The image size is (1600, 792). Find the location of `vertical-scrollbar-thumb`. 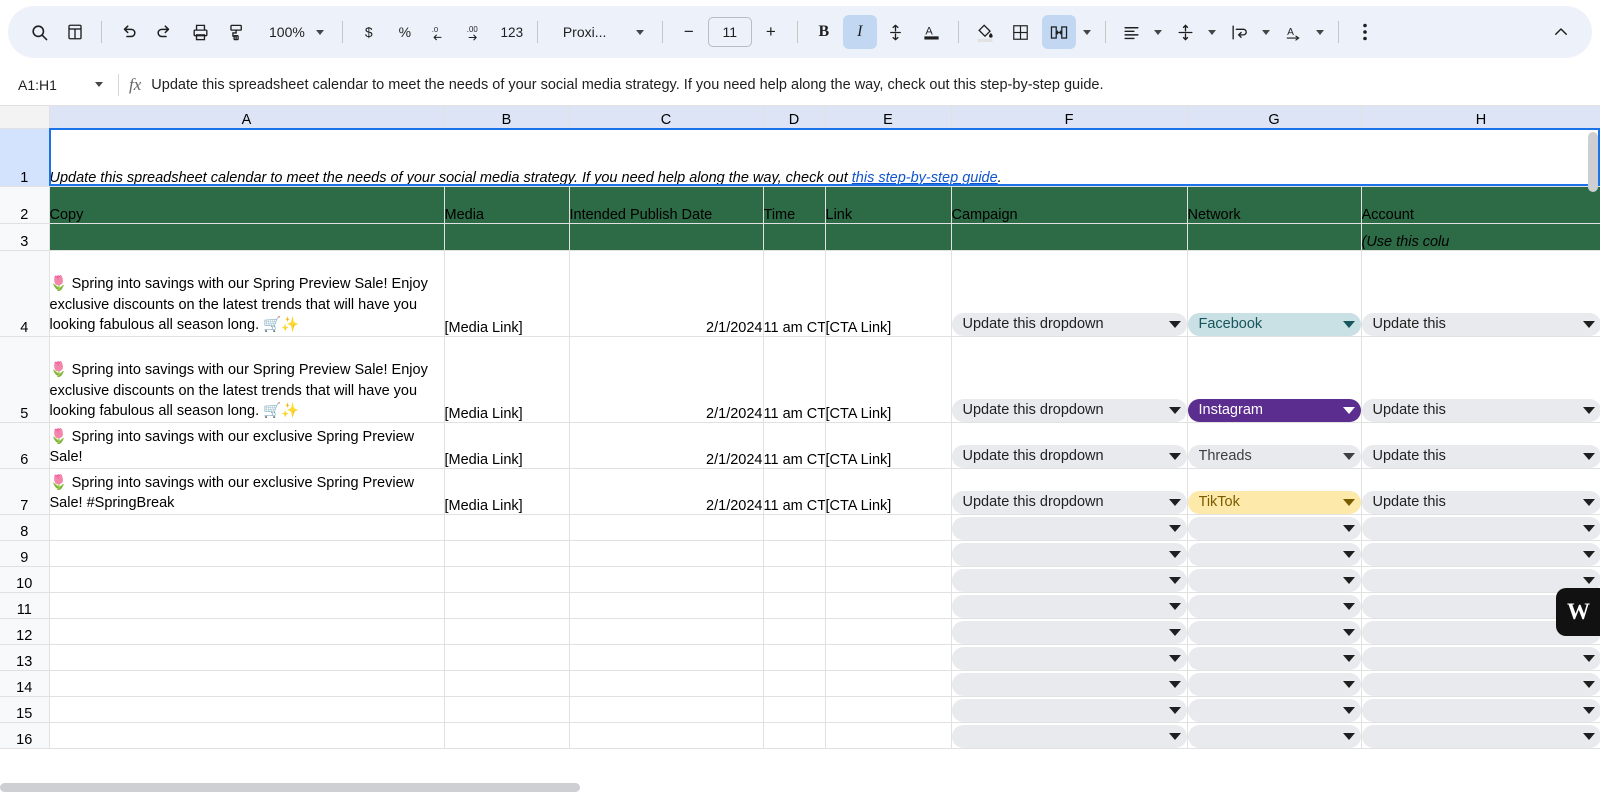

vertical-scrollbar-thumb is located at coordinates (1593, 162).